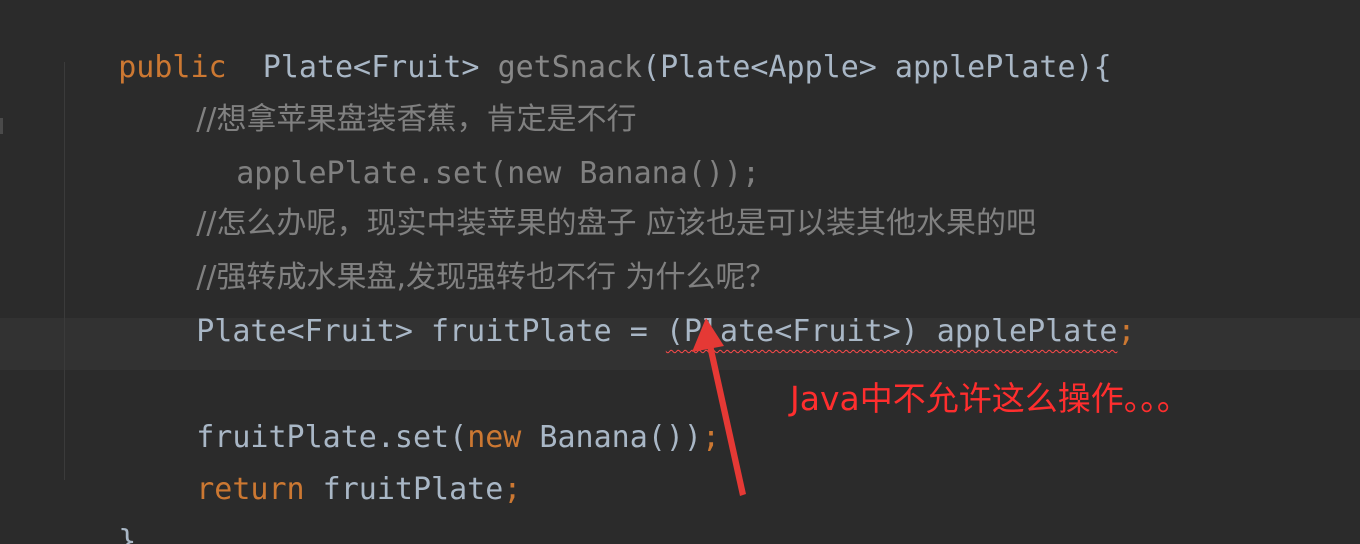 The height and width of the screenshot is (544, 1360). I want to click on gutter-change-marker, so click(1, 126).